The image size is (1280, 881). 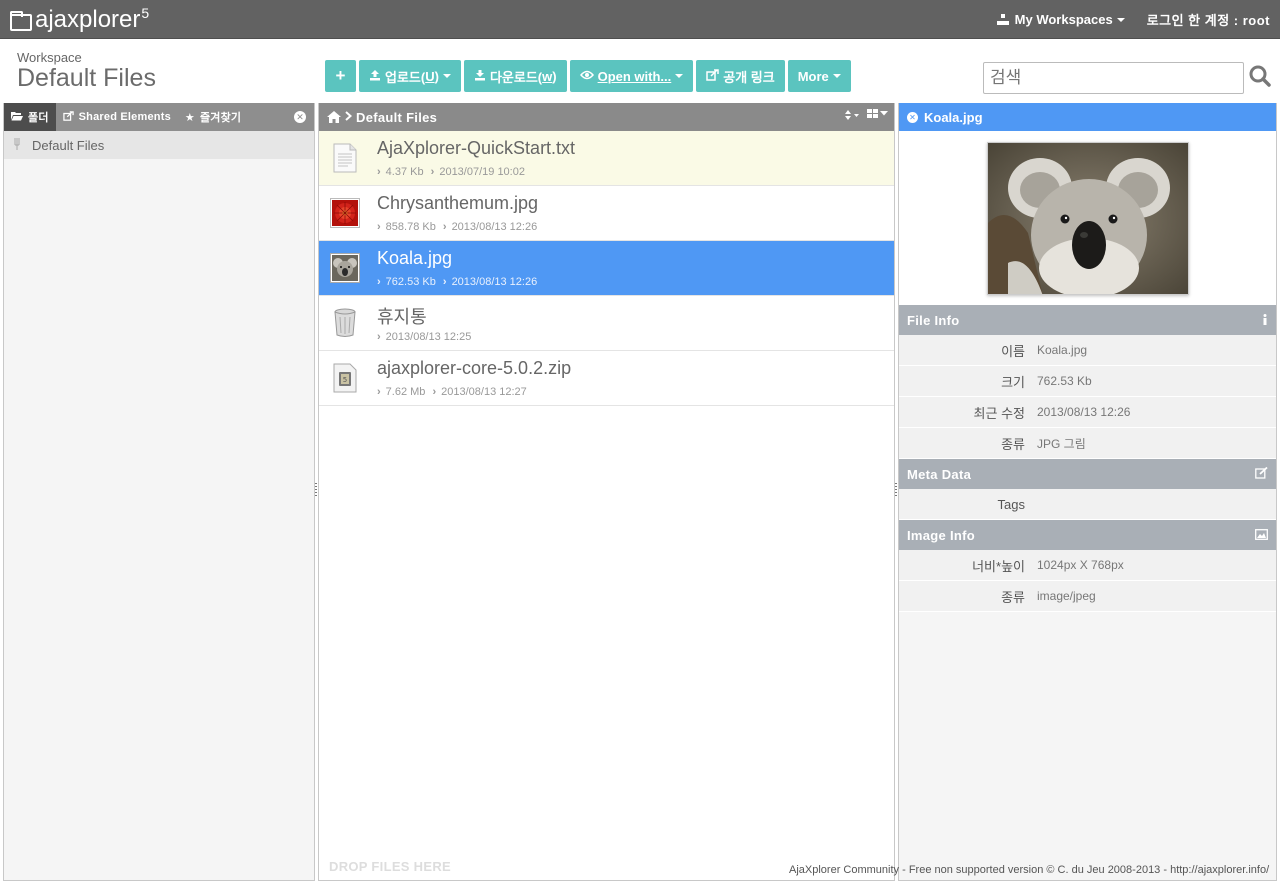 I want to click on view-mode-button, so click(x=877, y=113).